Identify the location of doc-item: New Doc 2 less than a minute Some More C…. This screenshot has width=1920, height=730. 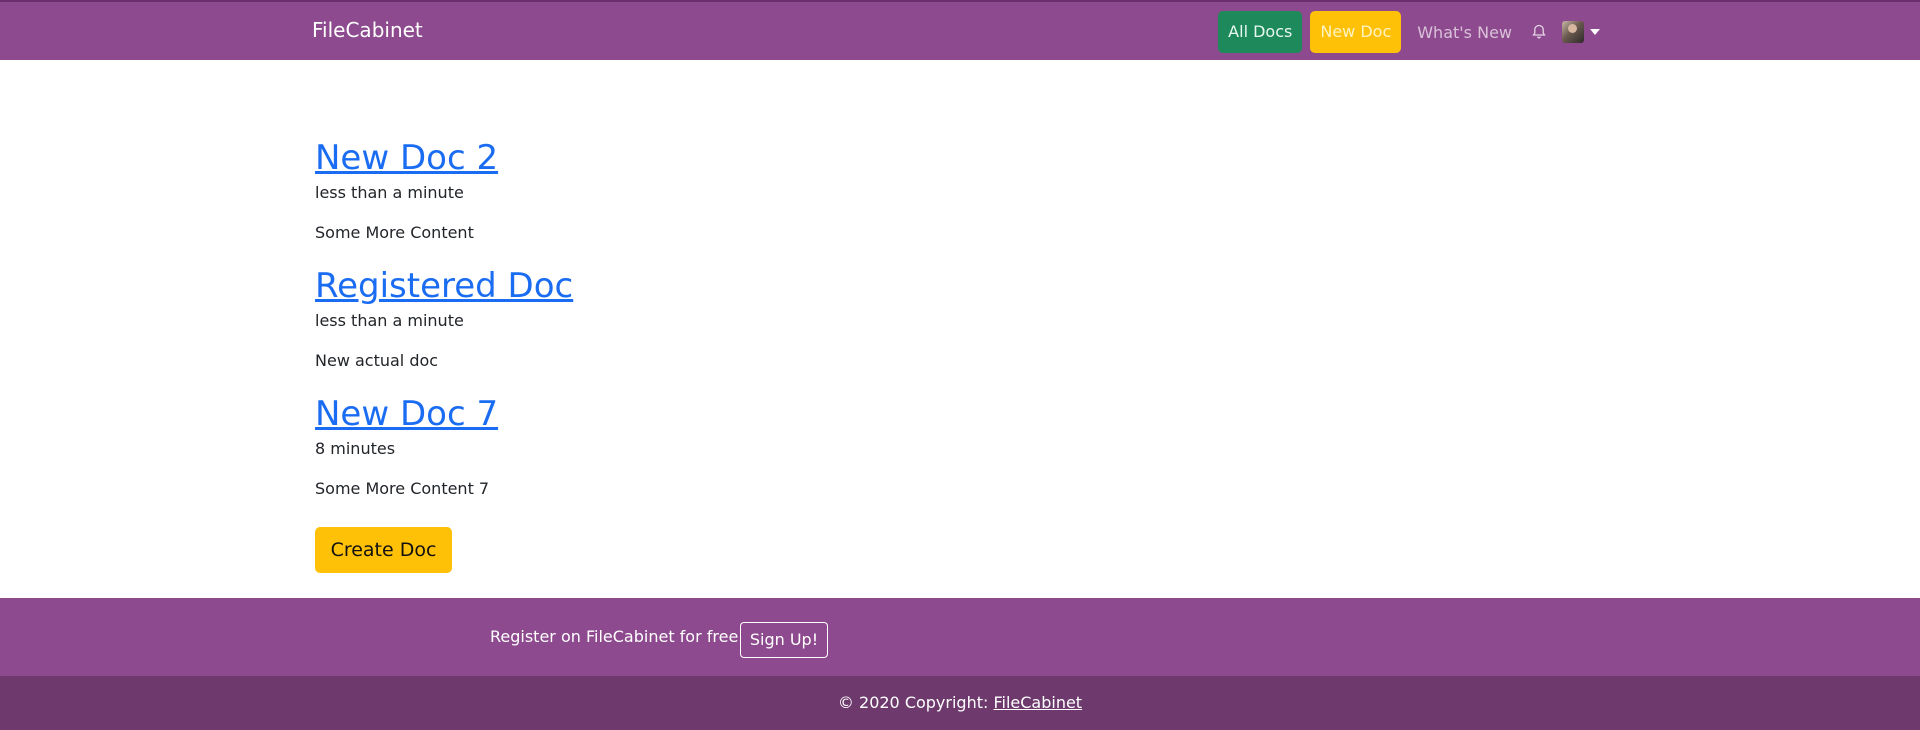
(915, 188).